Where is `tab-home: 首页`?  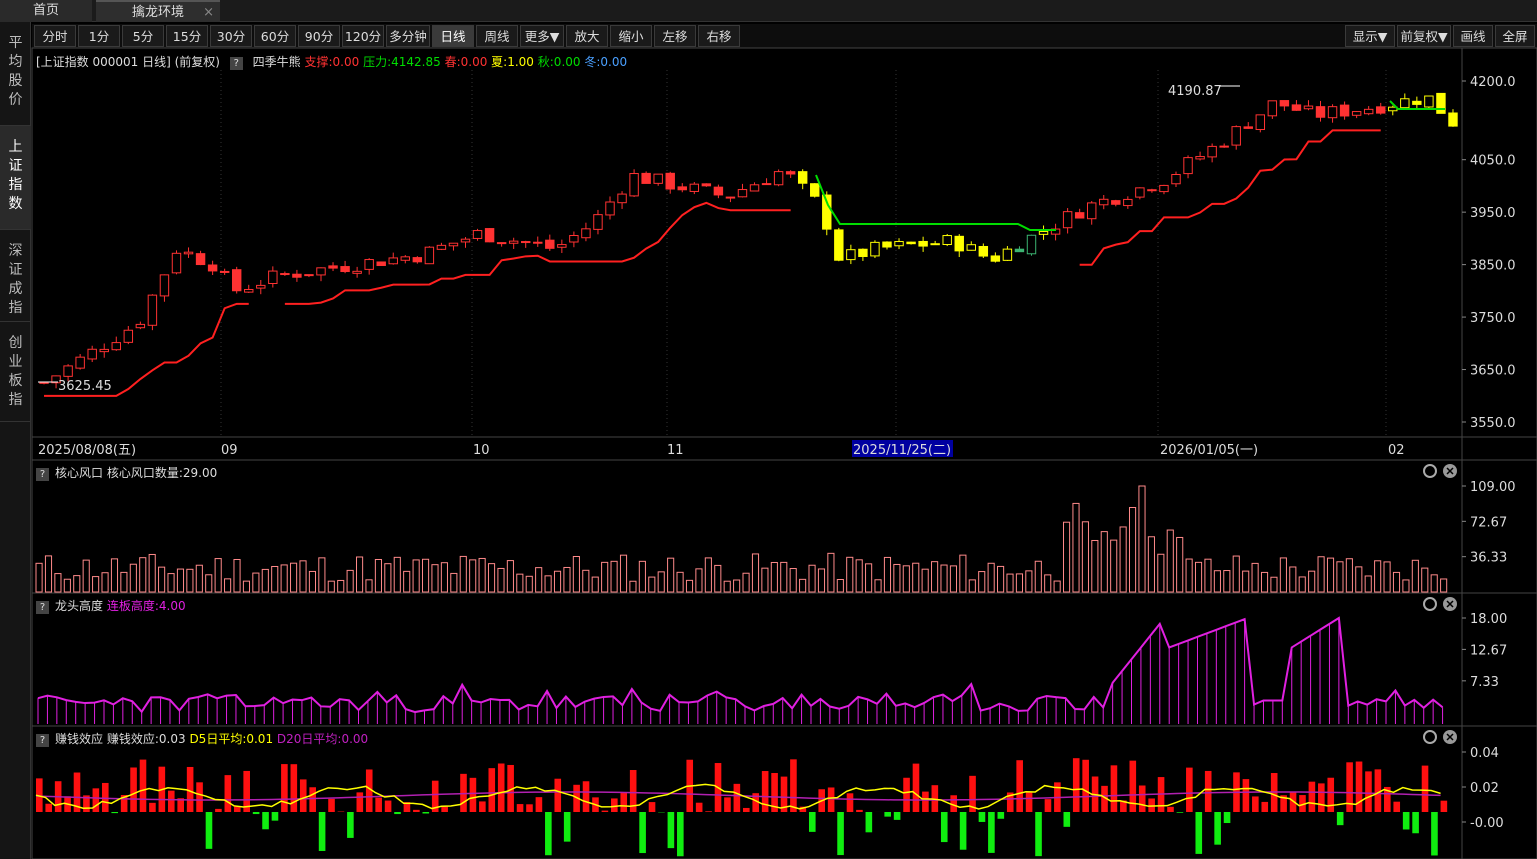
tab-home: 首页 is located at coordinates (46, 11).